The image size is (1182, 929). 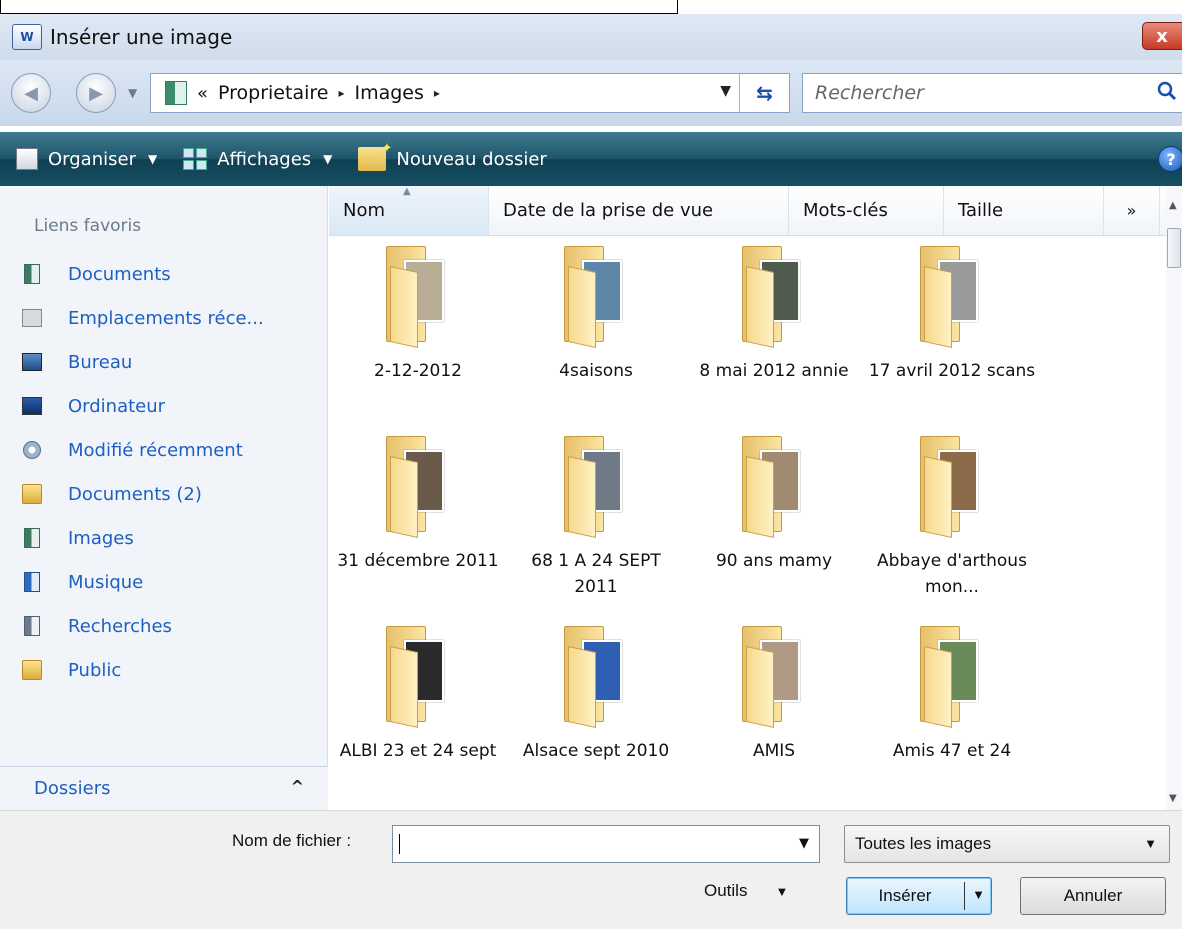 I want to click on column-header-label: Mots-clés, so click(x=845, y=210).